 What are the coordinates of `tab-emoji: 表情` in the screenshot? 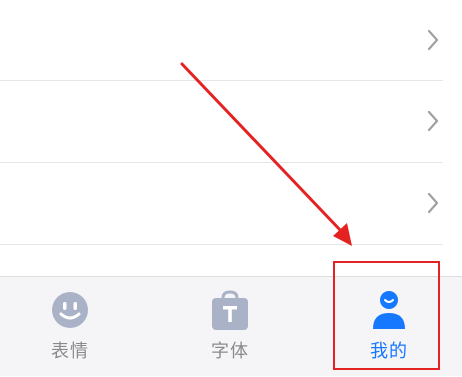 It's located at (70, 327).